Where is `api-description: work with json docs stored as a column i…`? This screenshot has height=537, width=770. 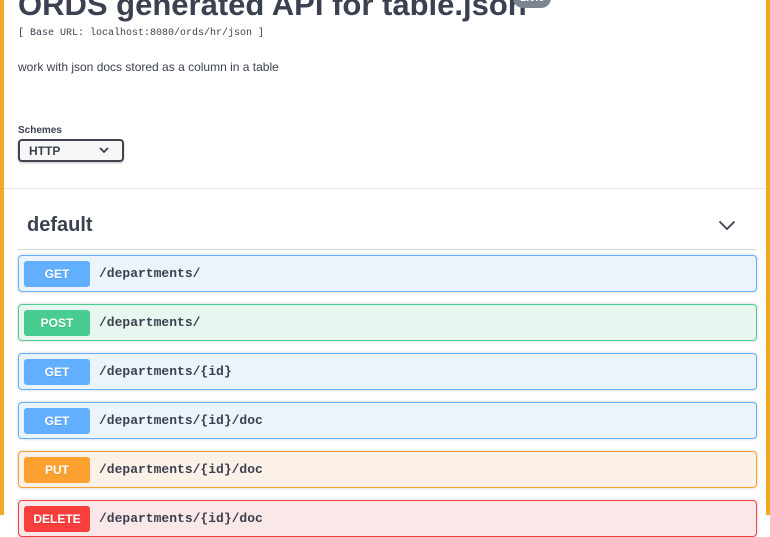
api-description: work with json docs stored as a column i… is located at coordinates (148, 67).